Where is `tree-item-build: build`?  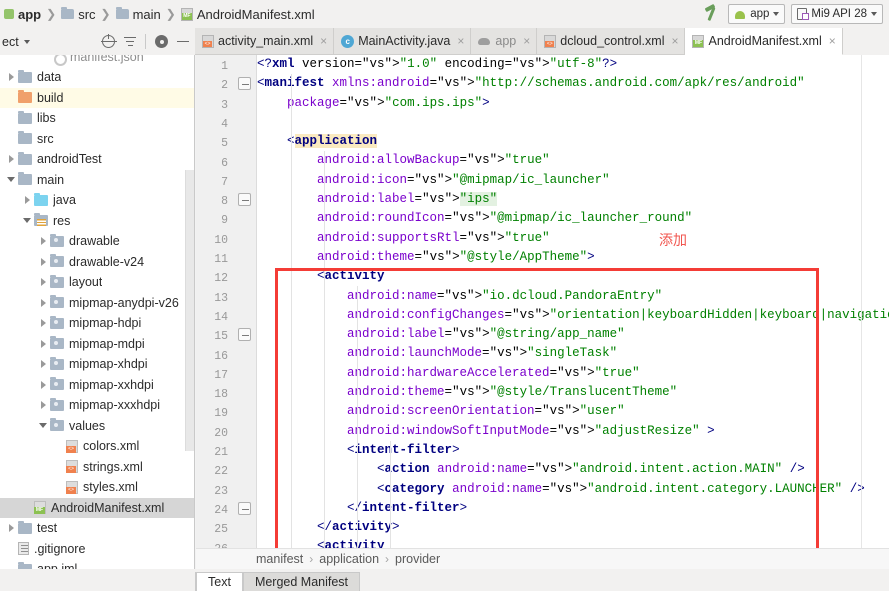
tree-item-build: build is located at coordinates (97, 97).